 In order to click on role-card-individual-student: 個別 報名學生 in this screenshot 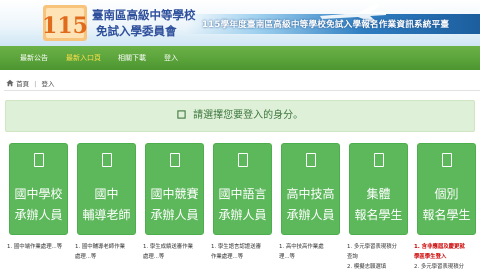, I will do `click(446, 189)`.